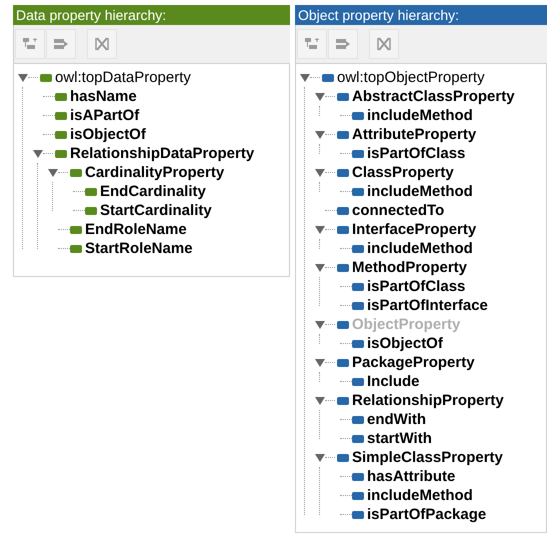 Image resolution: width=547 pixels, height=540 pixels. What do you see at coordinates (399, 438) in the screenshot?
I see `tree-item-label: startWith` at bounding box center [399, 438].